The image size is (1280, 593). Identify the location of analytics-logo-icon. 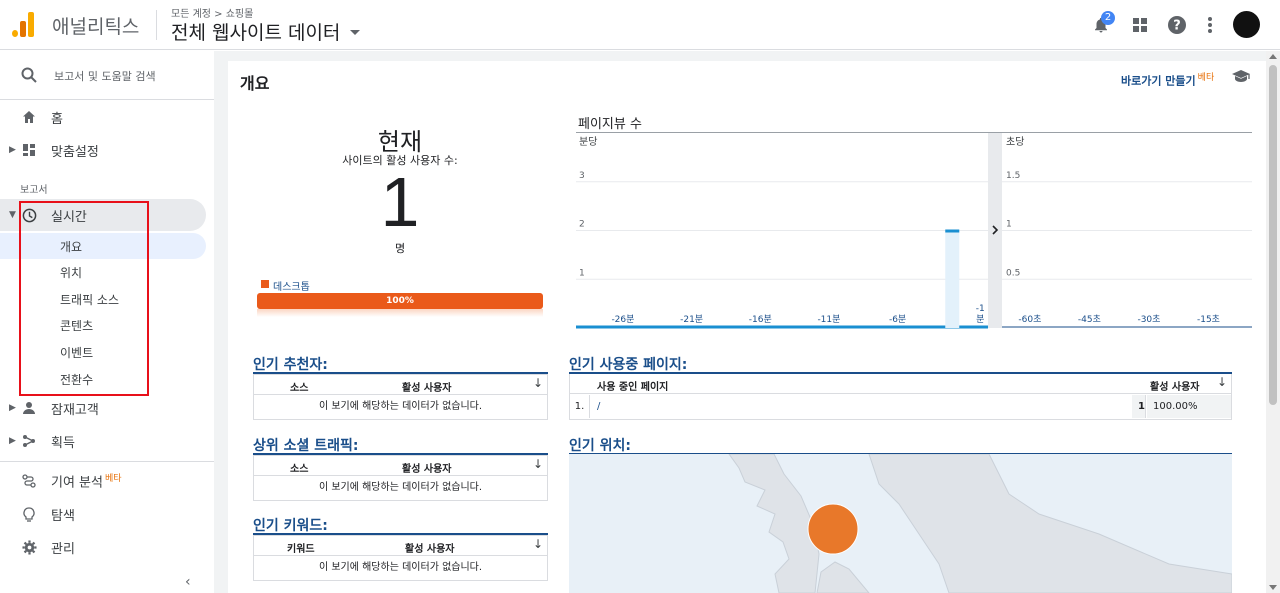
(24, 24).